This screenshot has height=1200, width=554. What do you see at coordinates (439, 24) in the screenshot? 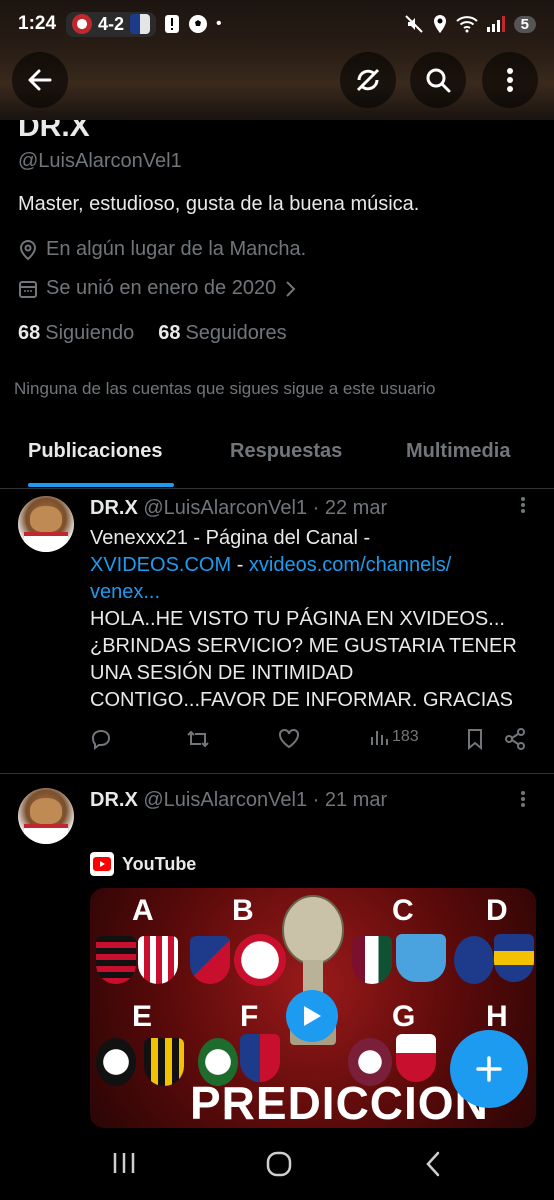
I see `location-icon` at bounding box center [439, 24].